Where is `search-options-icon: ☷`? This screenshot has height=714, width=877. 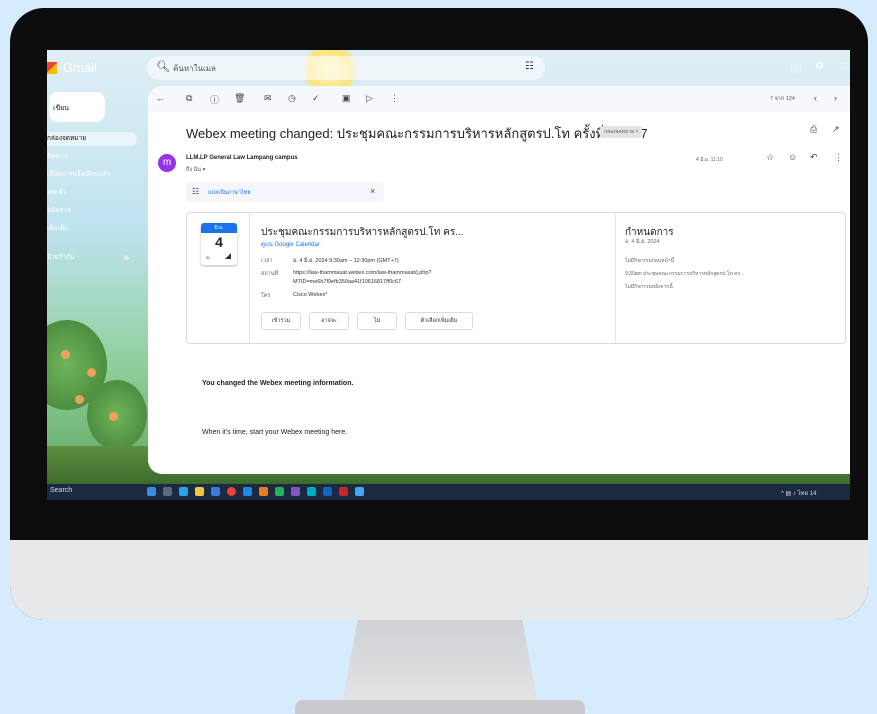
search-options-icon: ☷ is located at coordinates (529, 66).